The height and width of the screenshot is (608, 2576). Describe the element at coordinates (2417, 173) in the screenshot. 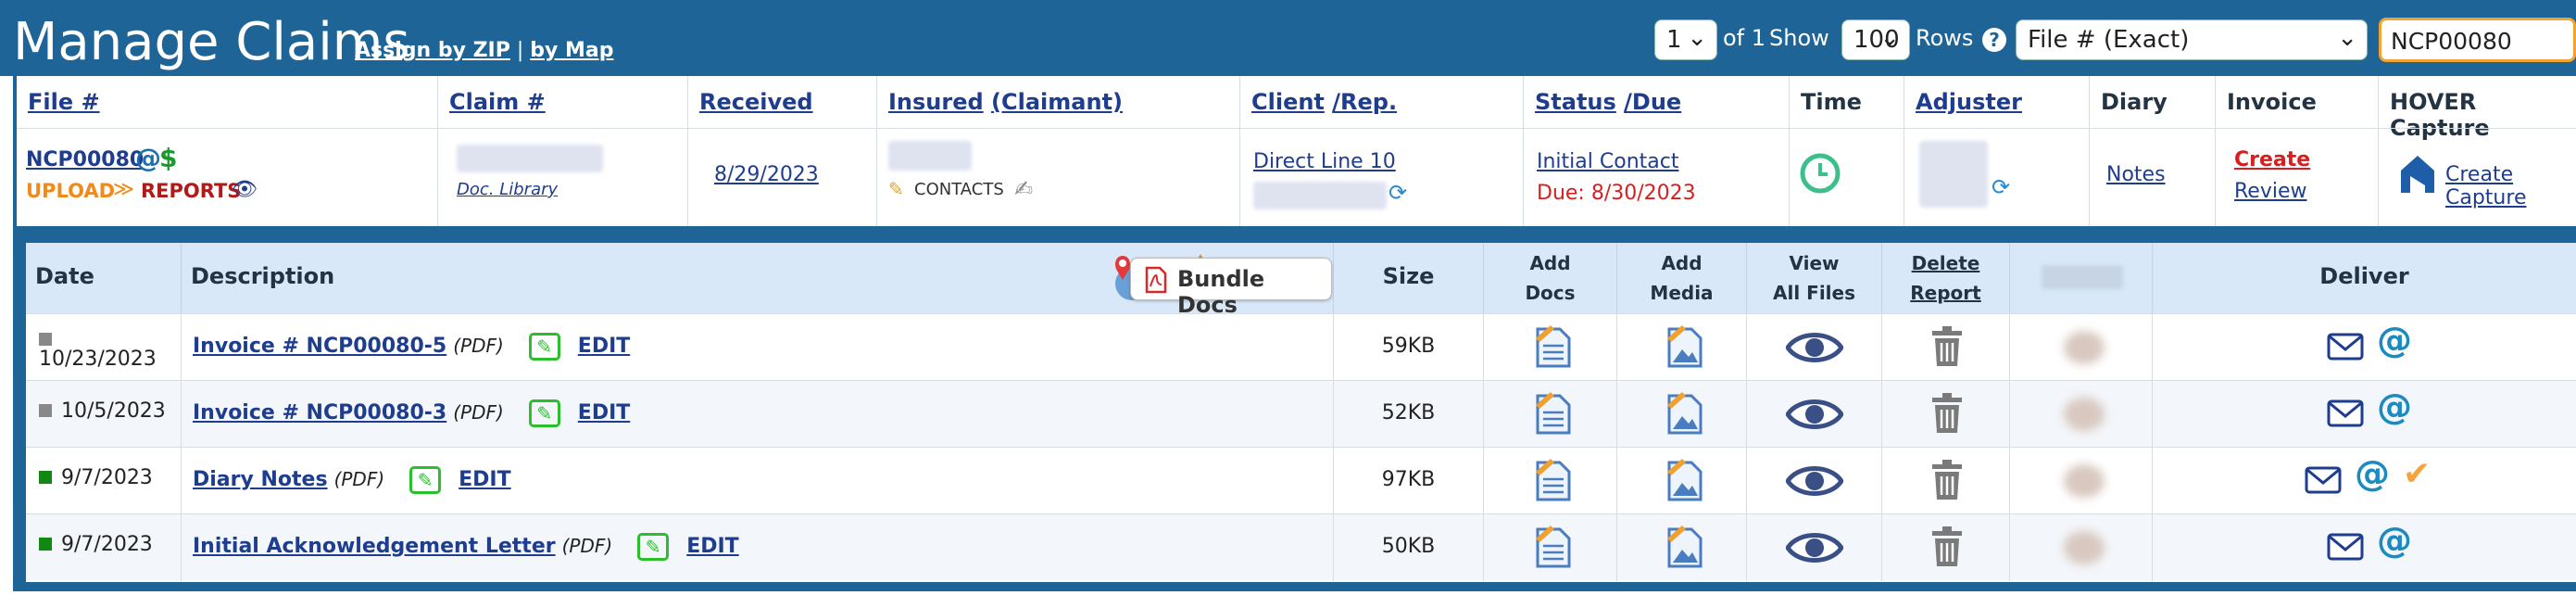

I see `hover-house-icon` at that location.